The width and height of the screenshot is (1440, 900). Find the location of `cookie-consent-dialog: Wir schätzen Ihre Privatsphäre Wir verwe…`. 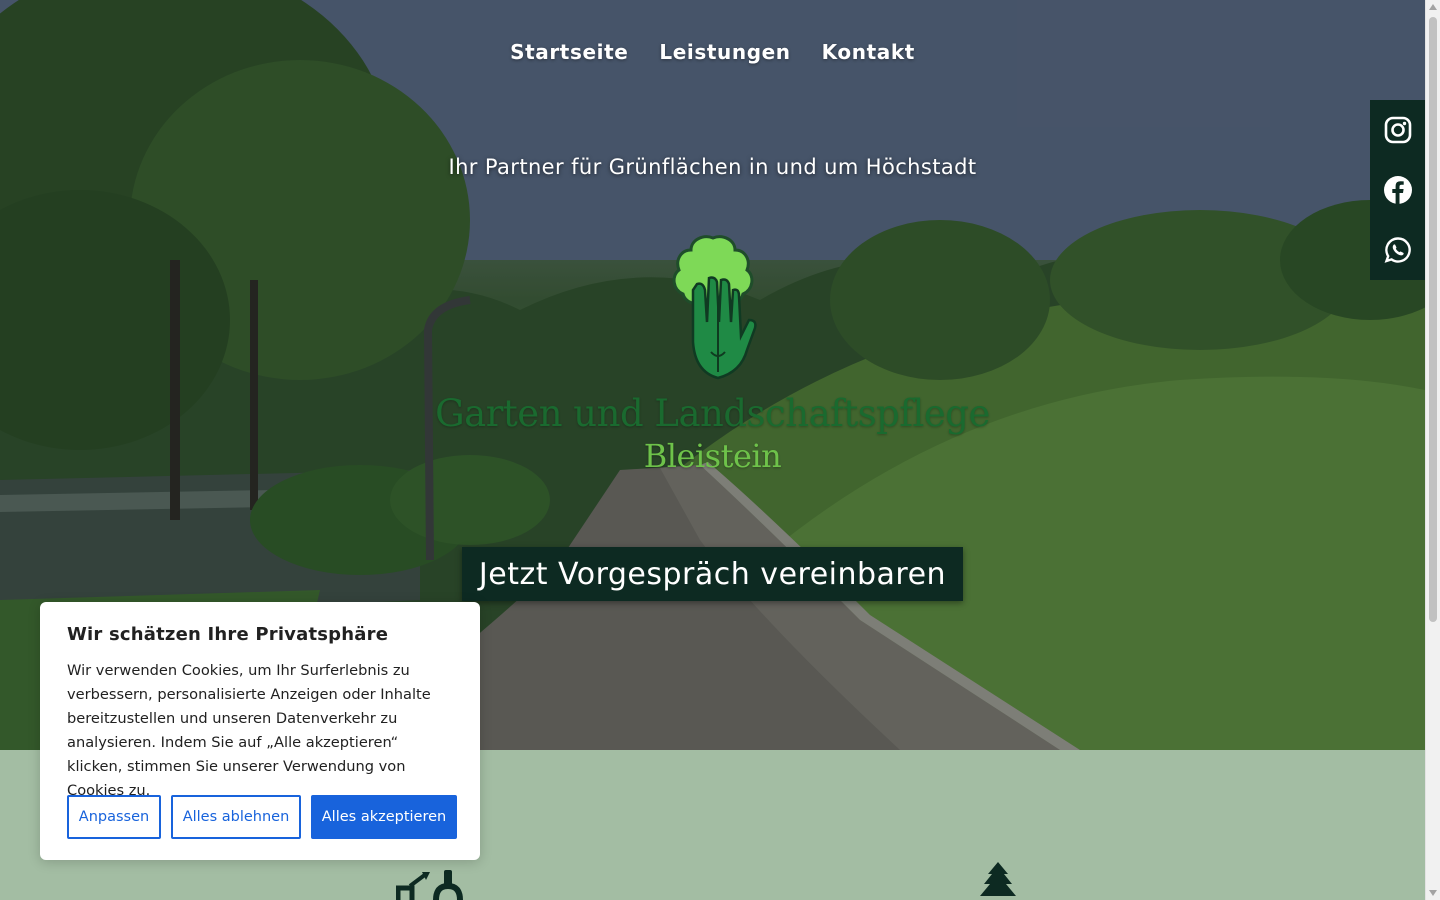

cookie-consent-dialog: Wir schätzen Ihre Privatsphäre Wir verwe… is located at coordinates (260, 731).